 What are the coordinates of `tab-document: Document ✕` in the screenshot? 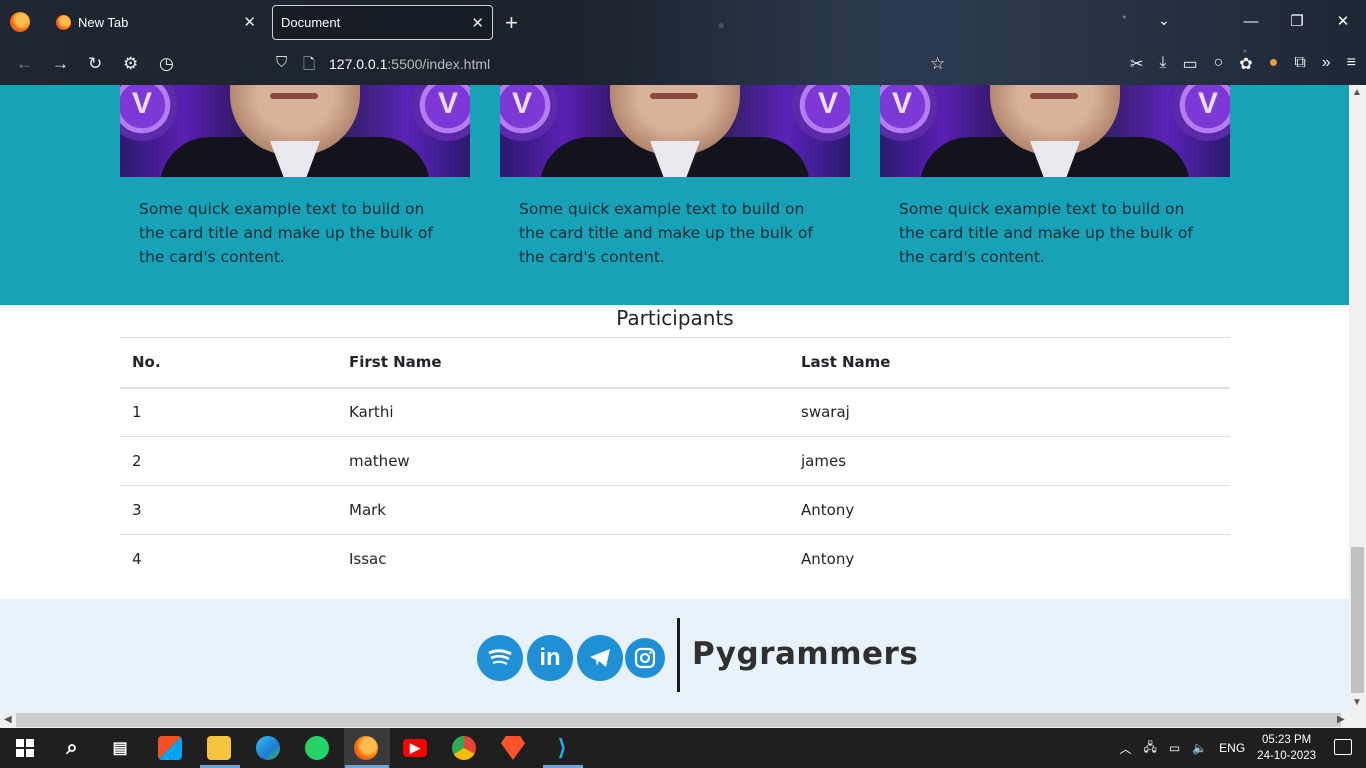 It's located at (382, 22).